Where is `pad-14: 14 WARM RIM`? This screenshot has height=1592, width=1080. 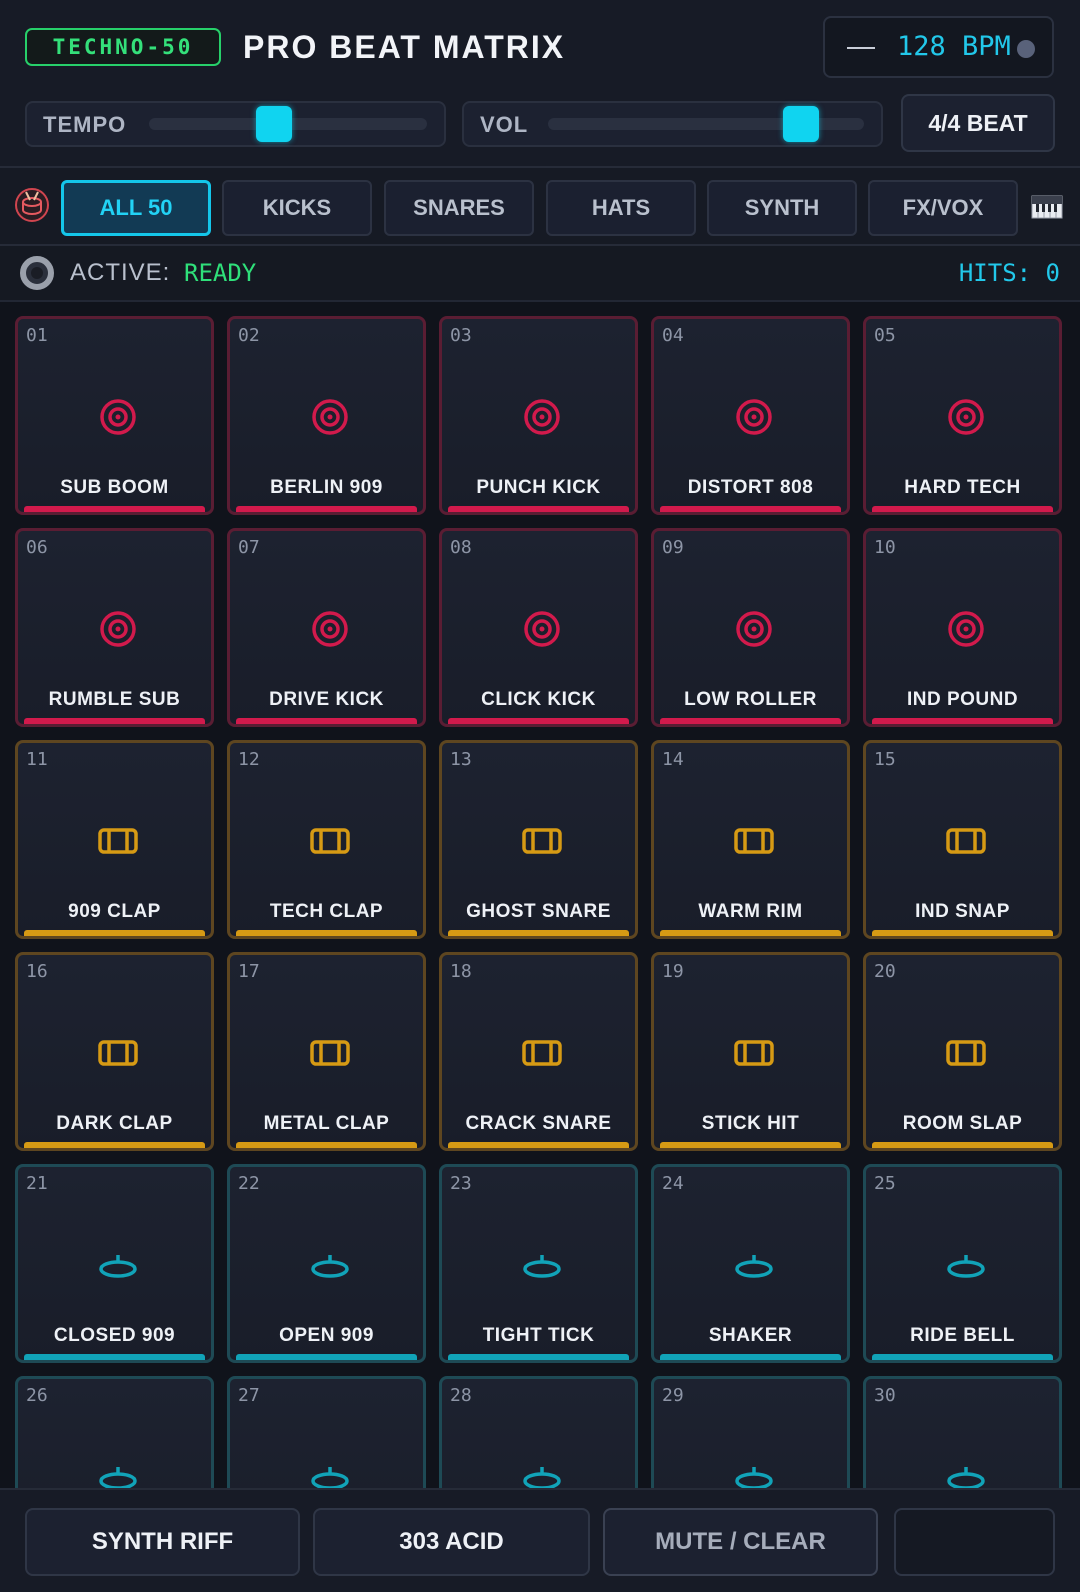
pad-14: 14 WARM RIM is located at coordinates (750, 839).